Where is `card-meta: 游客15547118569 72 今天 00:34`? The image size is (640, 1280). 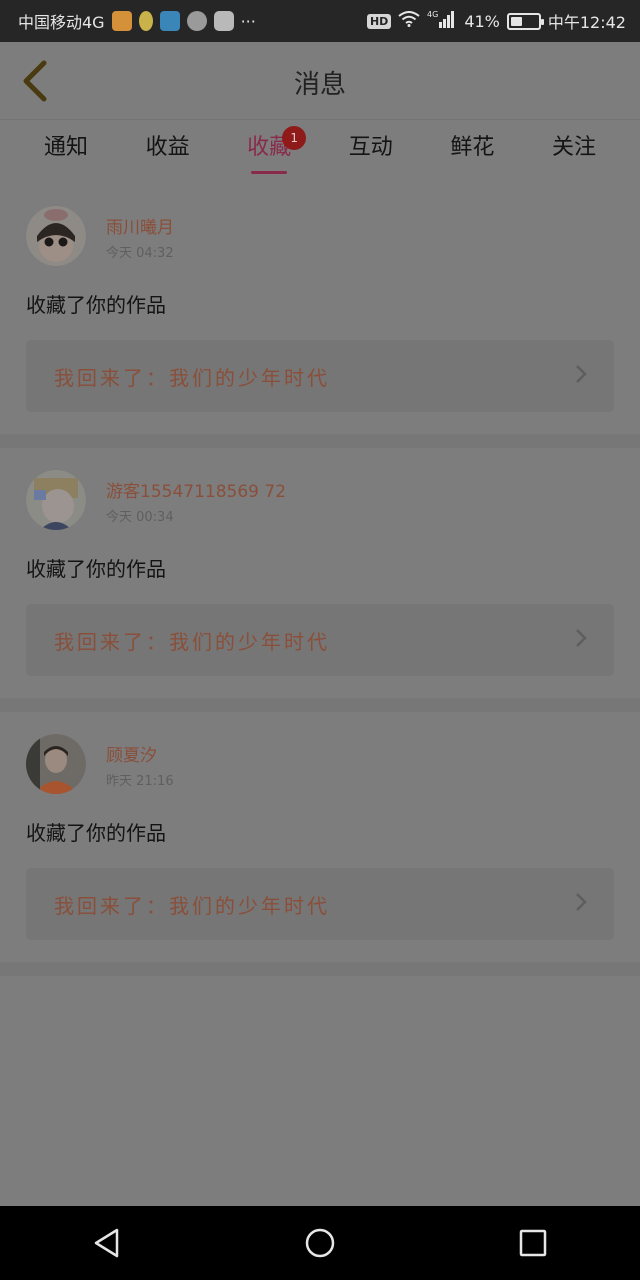
card-meta: 游客15547118569 72 今天 00:34 is located at coordinates (196, 500).